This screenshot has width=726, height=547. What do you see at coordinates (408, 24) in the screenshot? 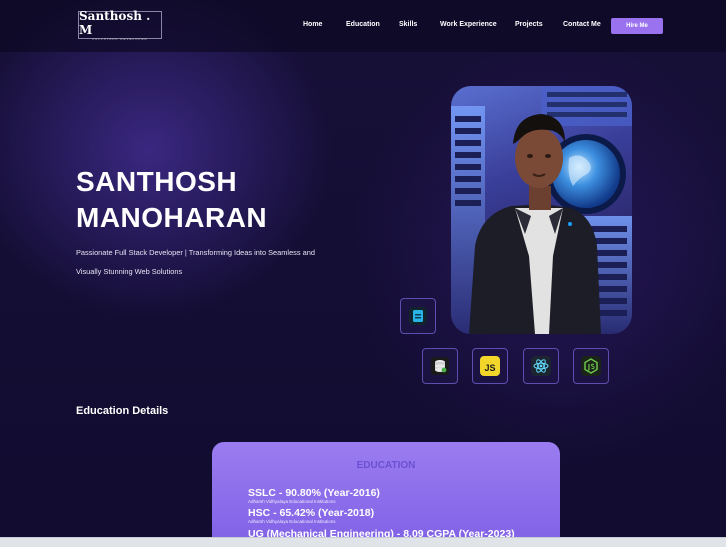
I see `nav-skills: Skills` at bounding box center [408, 24].